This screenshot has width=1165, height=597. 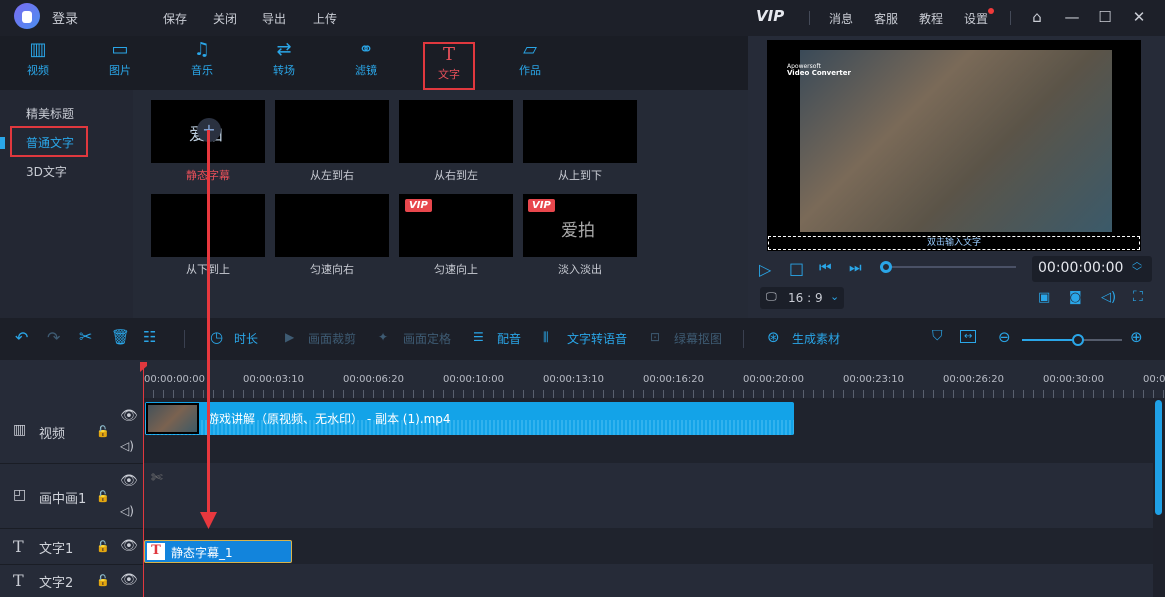 I want to click on minimize-icon: —, so click(x=1072, y=17).